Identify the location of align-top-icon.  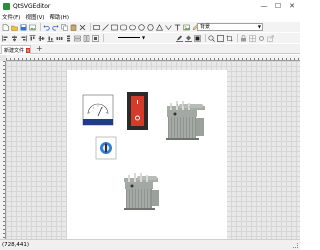
(32, 38).